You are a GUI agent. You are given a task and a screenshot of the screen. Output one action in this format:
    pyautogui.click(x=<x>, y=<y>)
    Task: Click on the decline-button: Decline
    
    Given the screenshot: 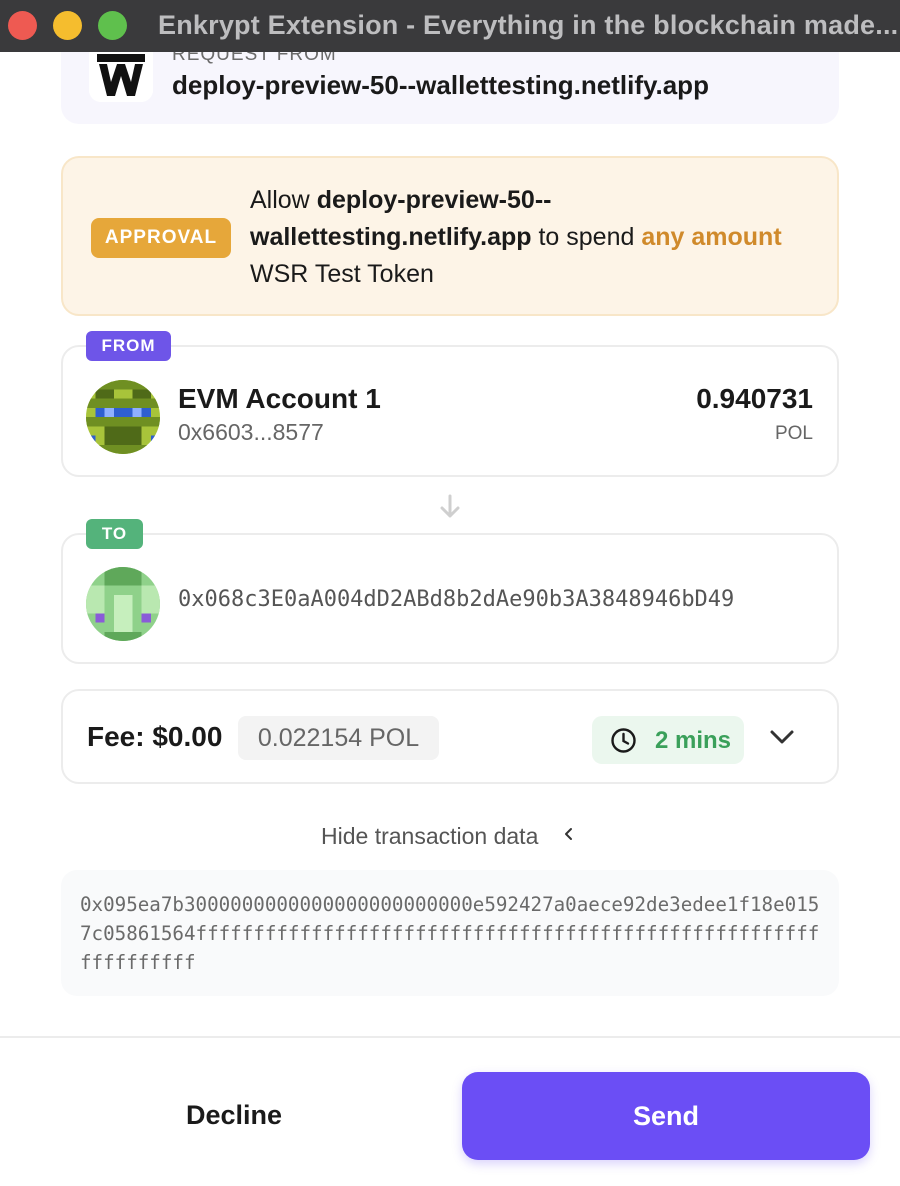 What is the action you would take?
    pyautogui.click(x=234, y=1115)
    